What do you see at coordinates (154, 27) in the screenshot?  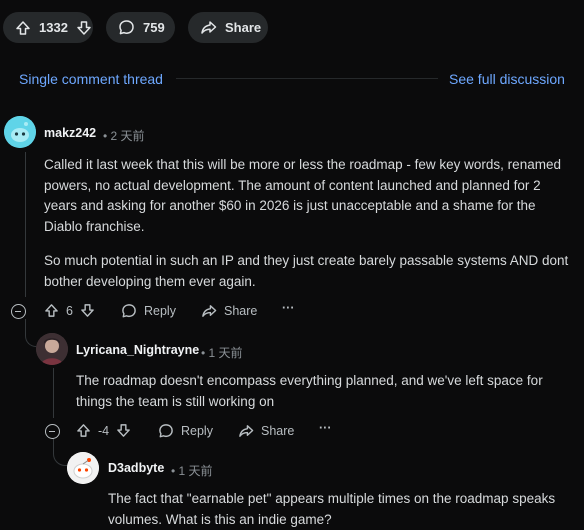 I see `comment-count: 759` at bounding box center [154, 27].